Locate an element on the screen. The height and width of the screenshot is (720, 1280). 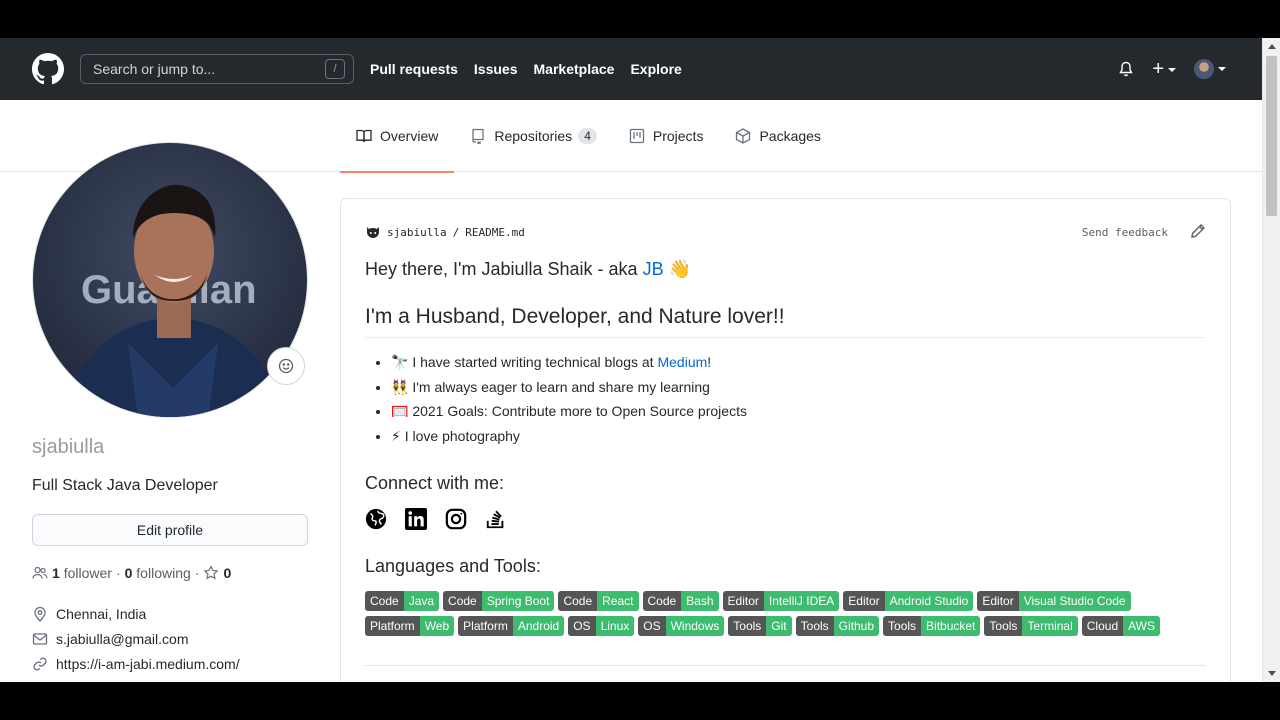
profile-photo: Guardian is located at coordinates (170, 280).